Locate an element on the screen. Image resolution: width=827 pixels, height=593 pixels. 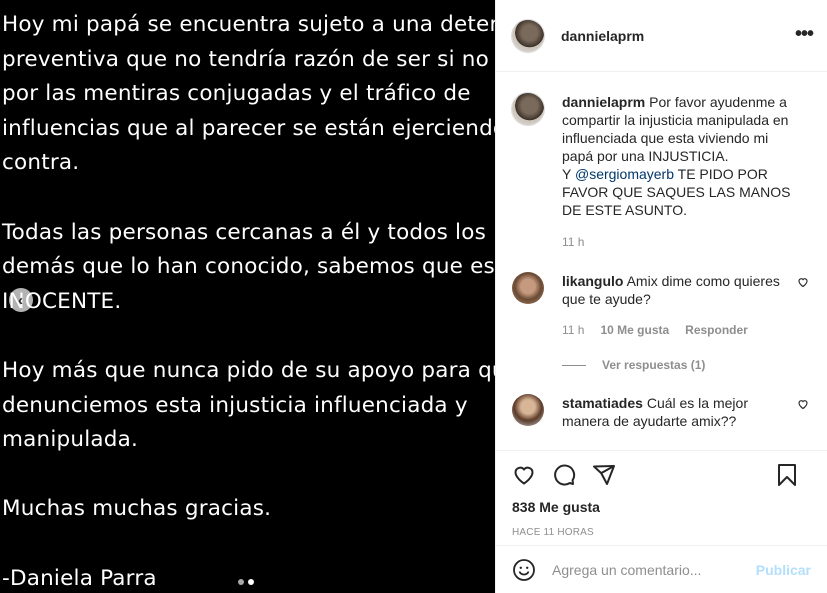
heart-icon is located at coordinates (524, 475).